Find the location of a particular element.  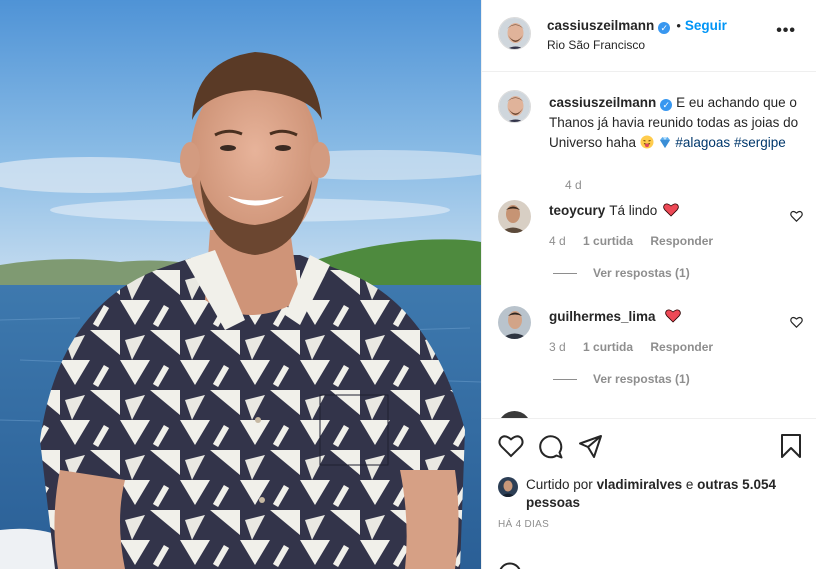

caption-timestamp: 4 d is located at coordinates (573, 185).